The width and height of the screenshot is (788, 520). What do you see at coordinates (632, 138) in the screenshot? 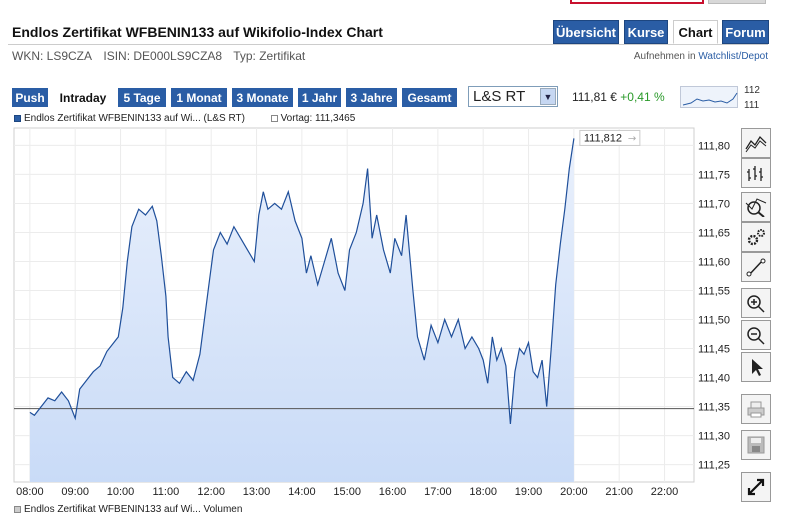
I see `last-value-arrow-icon: →` at bounding box center [632, 138].